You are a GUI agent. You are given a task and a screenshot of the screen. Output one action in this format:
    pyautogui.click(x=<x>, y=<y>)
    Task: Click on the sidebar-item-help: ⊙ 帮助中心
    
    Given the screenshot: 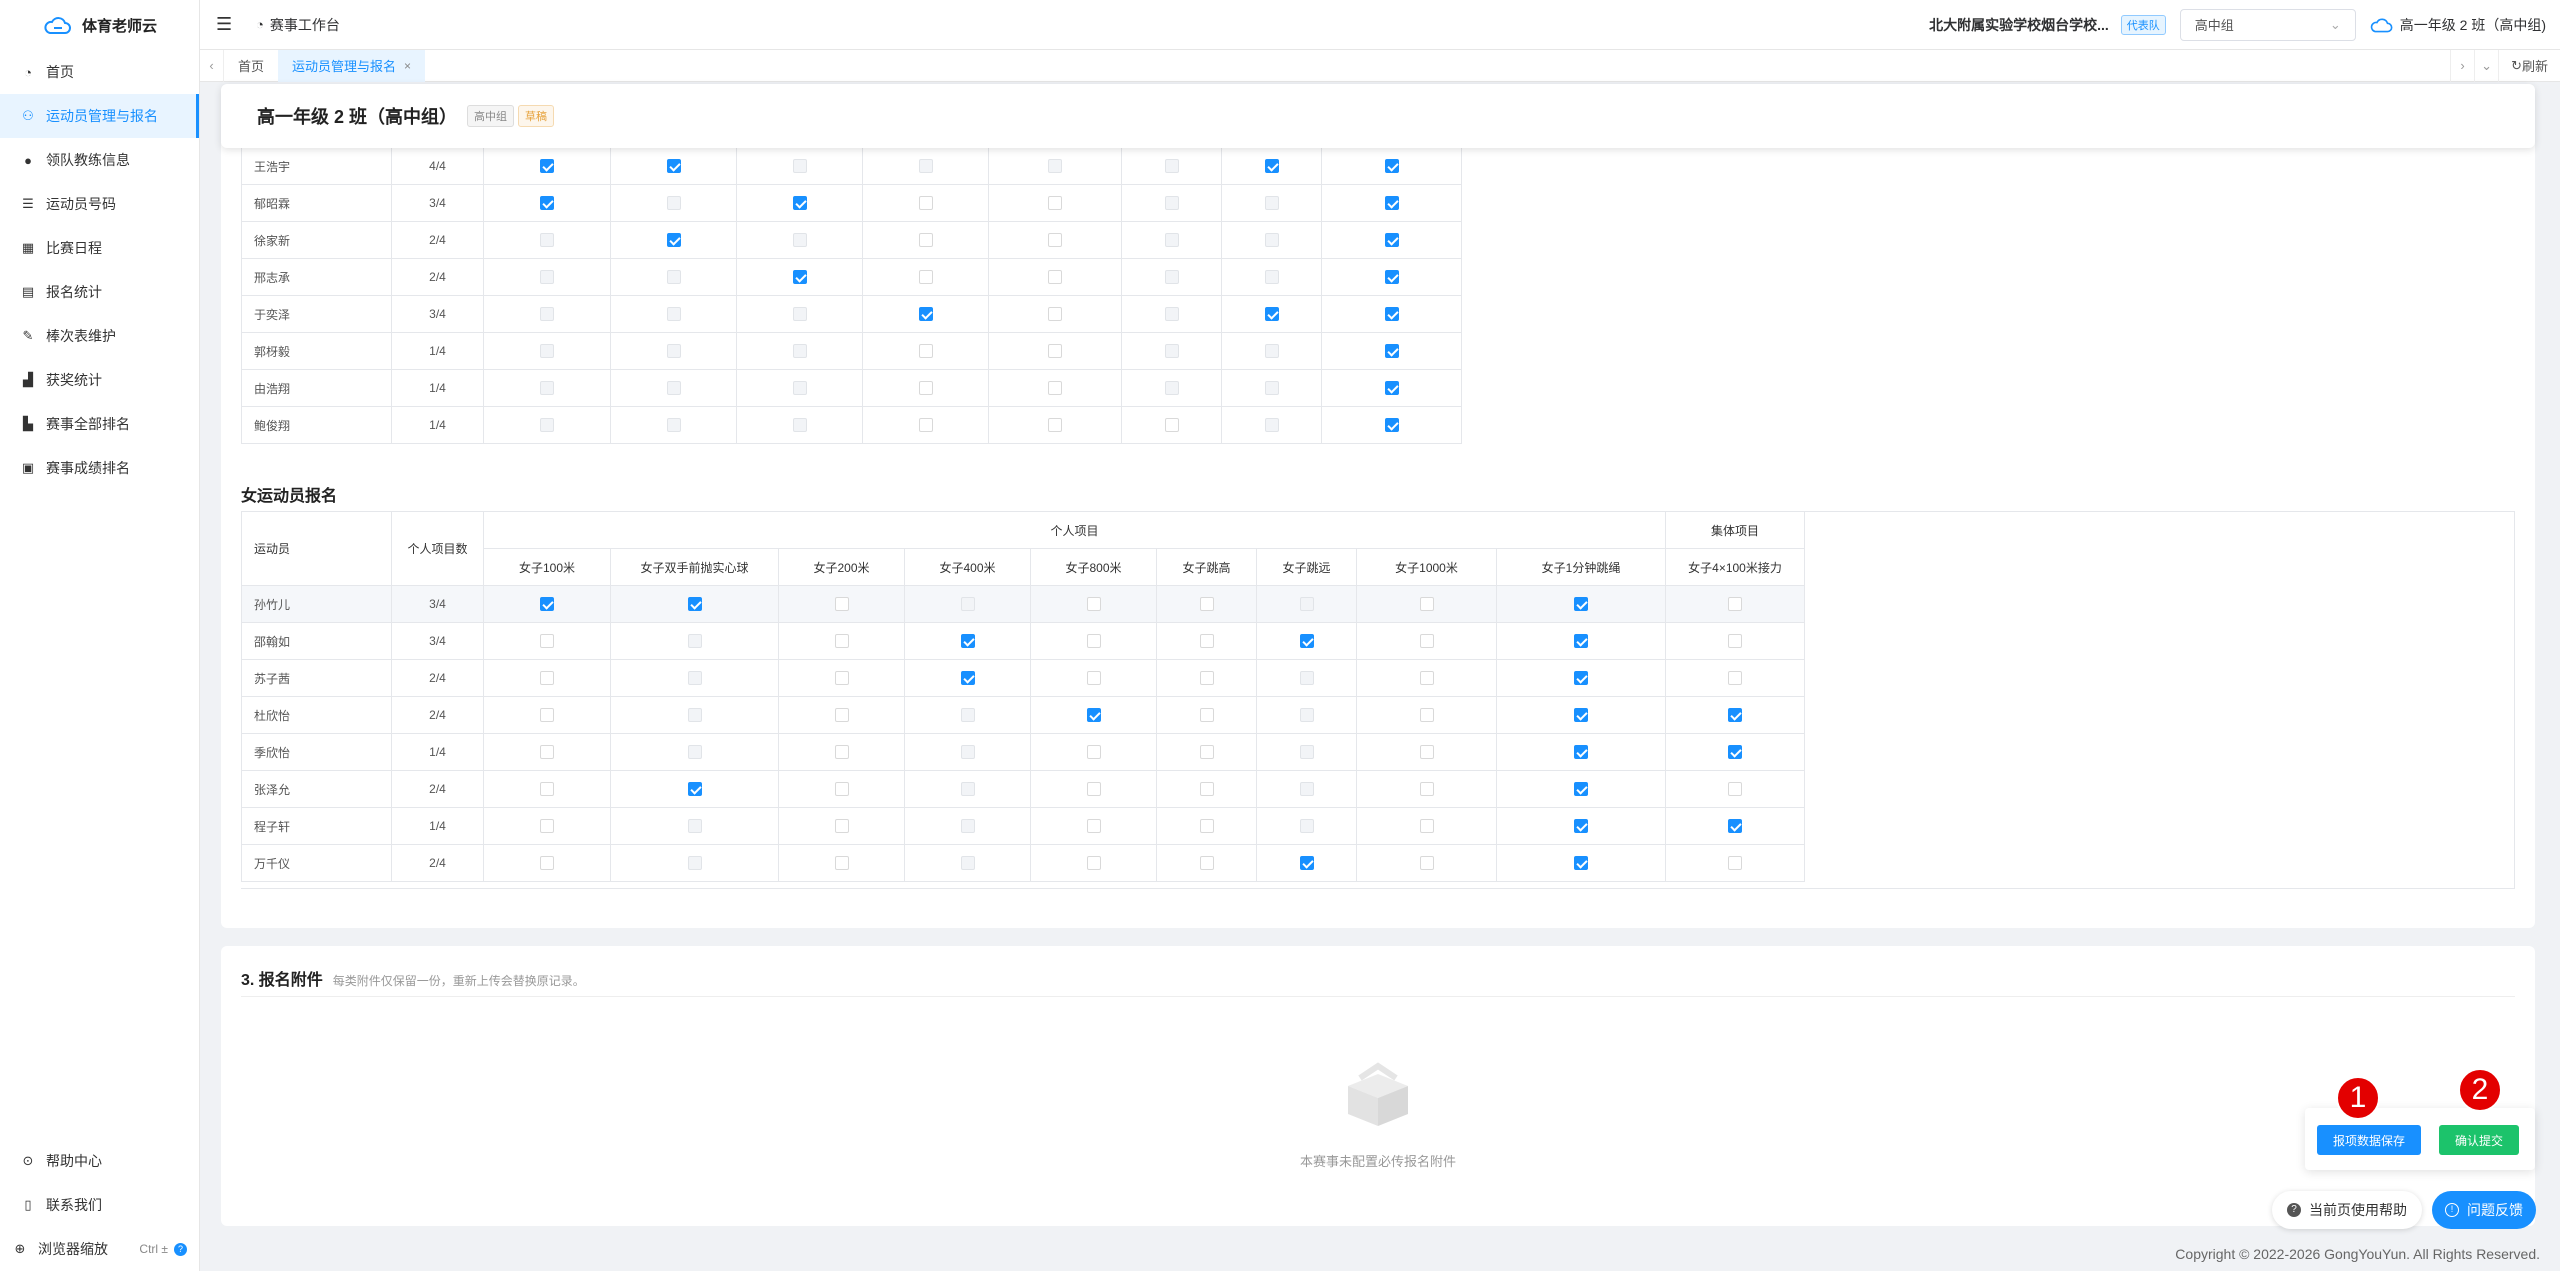 What is the action you would take?
    pyautogui.click(x=99, y=1161)
    